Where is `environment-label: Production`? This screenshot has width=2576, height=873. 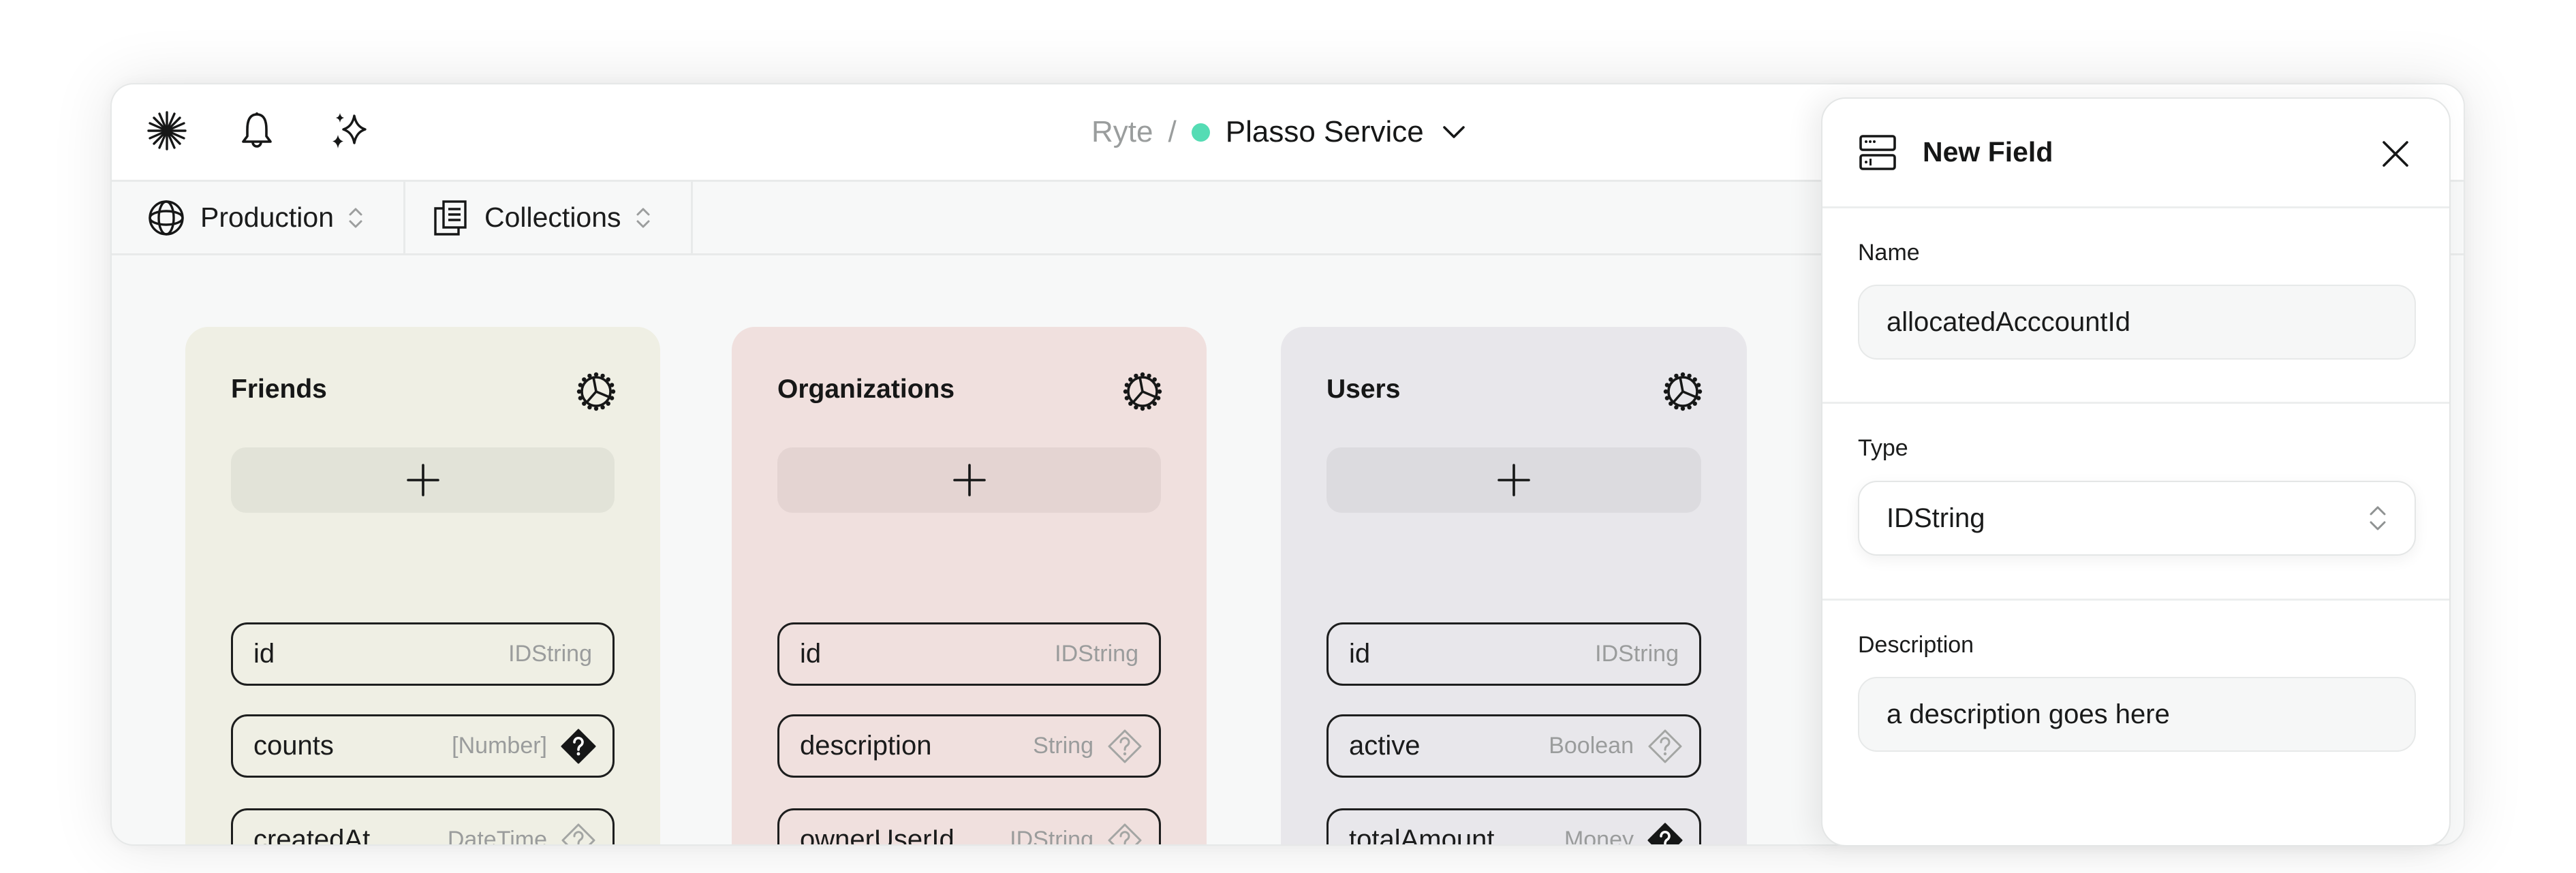 environment-label: Production is located at coordinates (267, 217).